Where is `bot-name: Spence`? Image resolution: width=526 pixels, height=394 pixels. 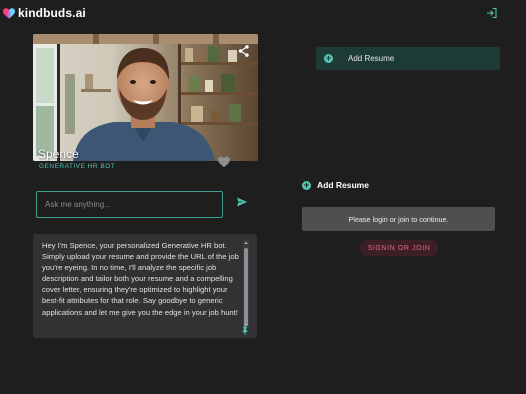 bot-name: Spence is located at coordinates (58, 154).